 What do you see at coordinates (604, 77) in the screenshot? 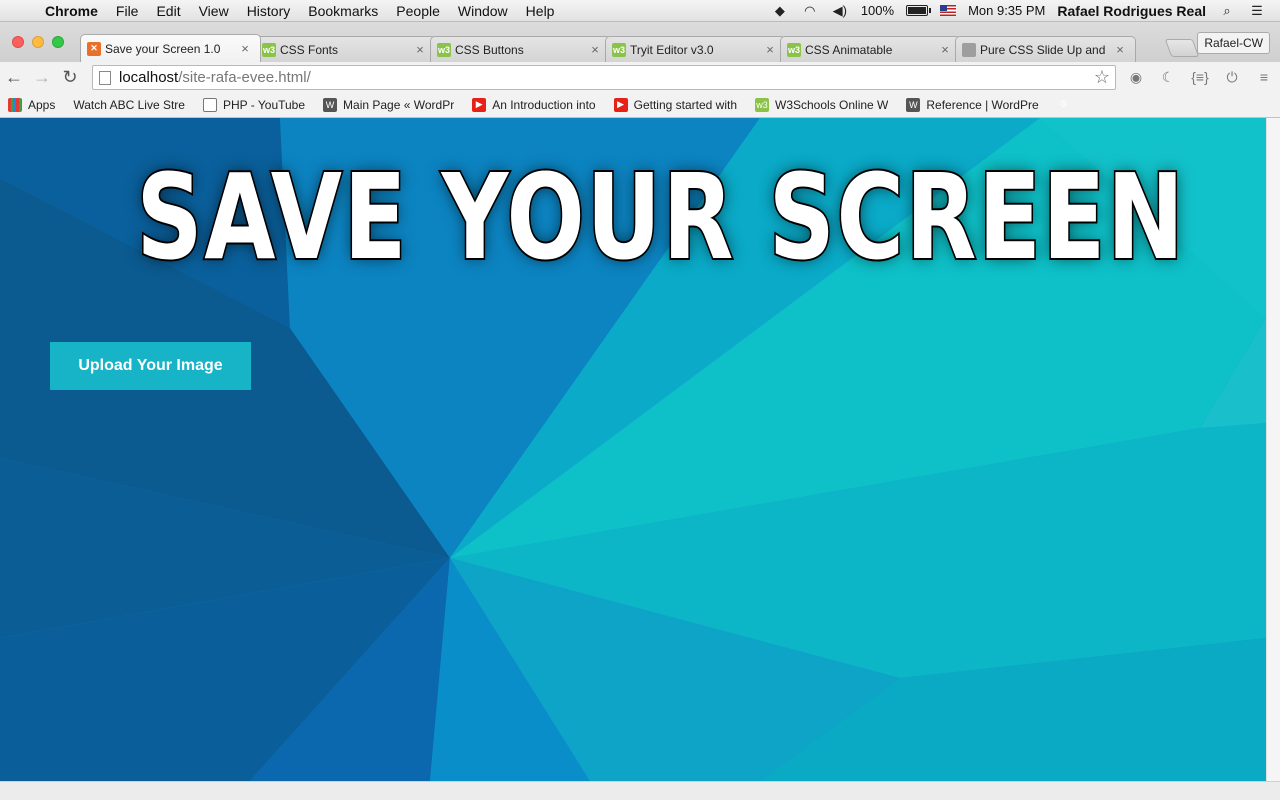
I see `address-bar: localhost/site-rafa-evee.html/ ☆` at bounding box center [604, 77].